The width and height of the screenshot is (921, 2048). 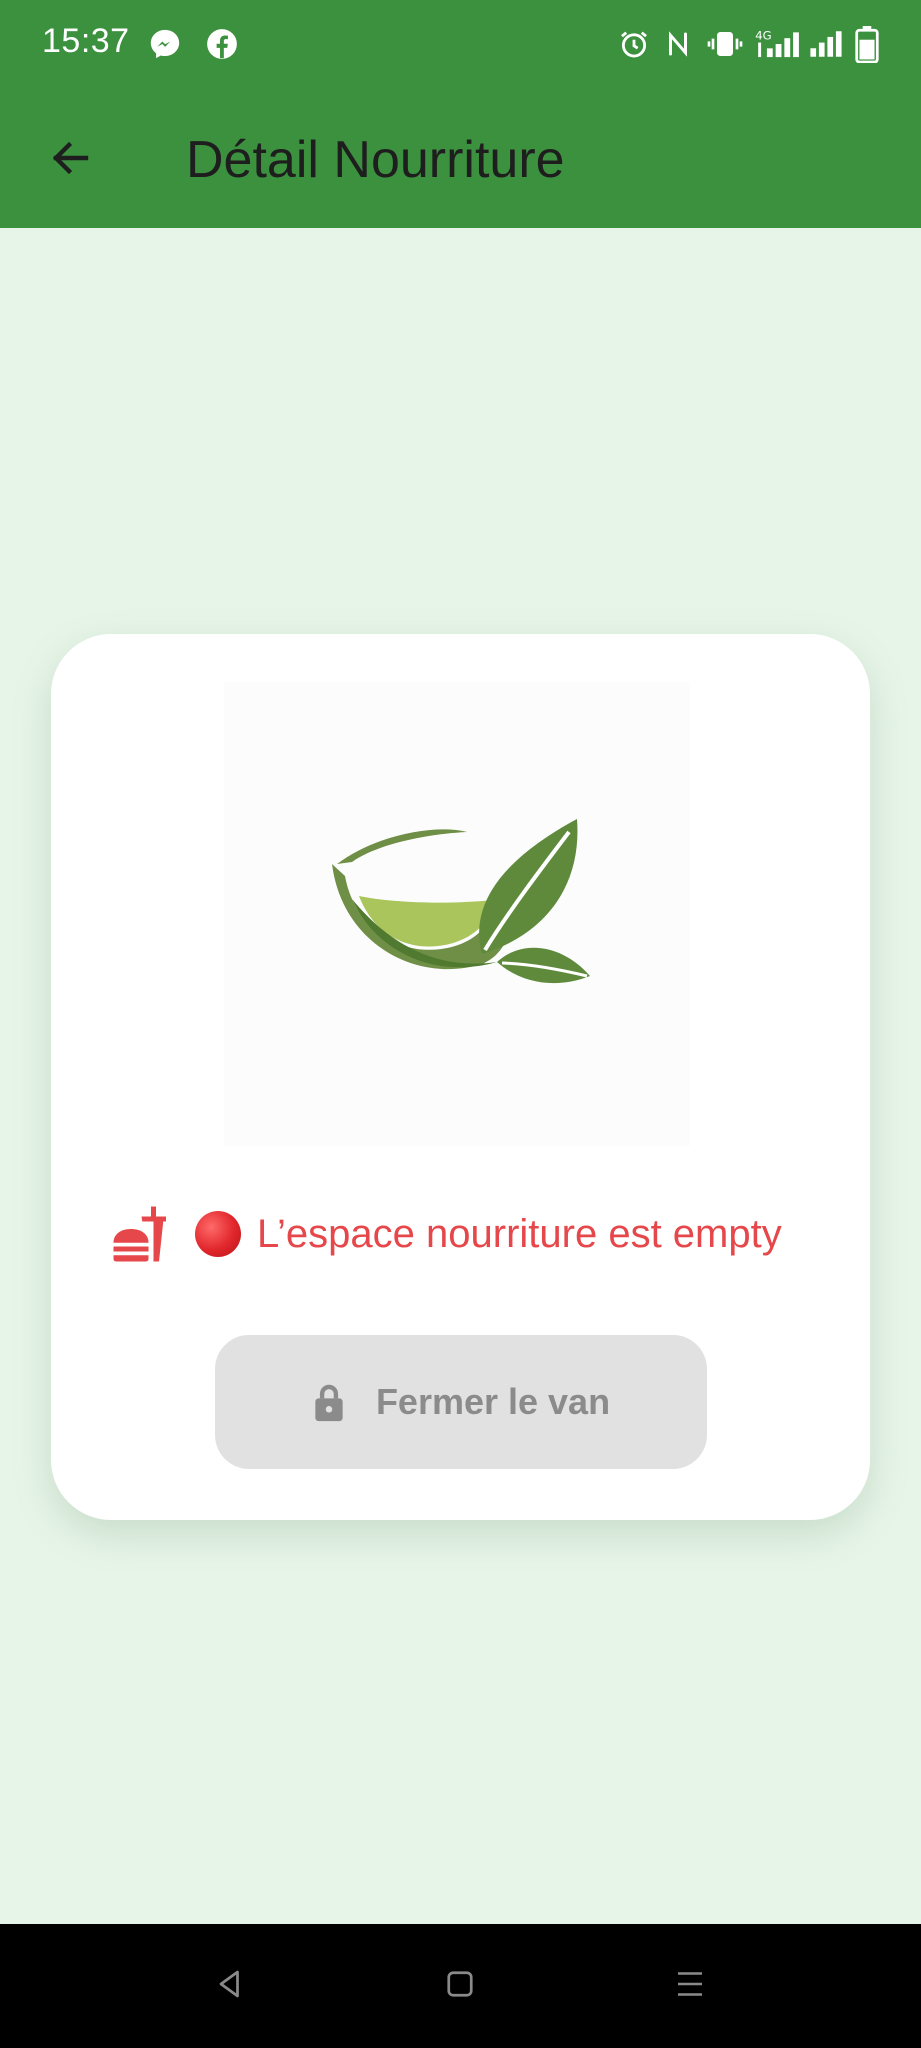 I want to click on back-triangle-icon, so click(x=230, y=1986).